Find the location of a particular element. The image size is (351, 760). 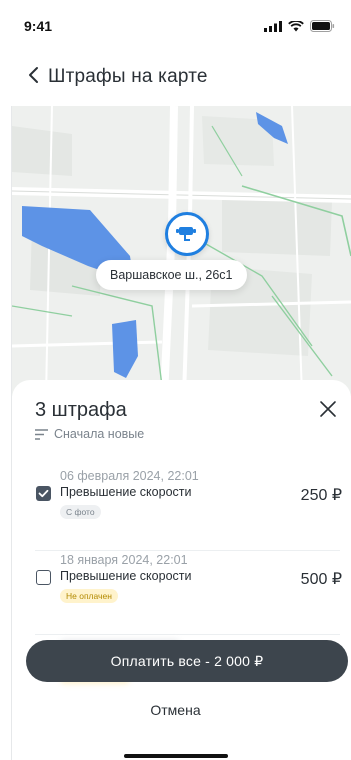

cancel-button: Отмена is located at coordinates (175, 710).